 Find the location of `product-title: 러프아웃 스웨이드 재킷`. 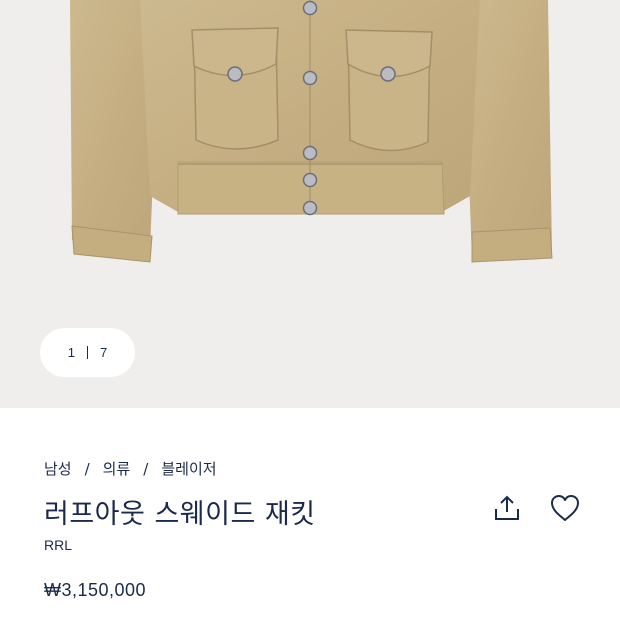

product-title: 러프아웃 스웨이드 재킷 is located at coordinates (180, 514).